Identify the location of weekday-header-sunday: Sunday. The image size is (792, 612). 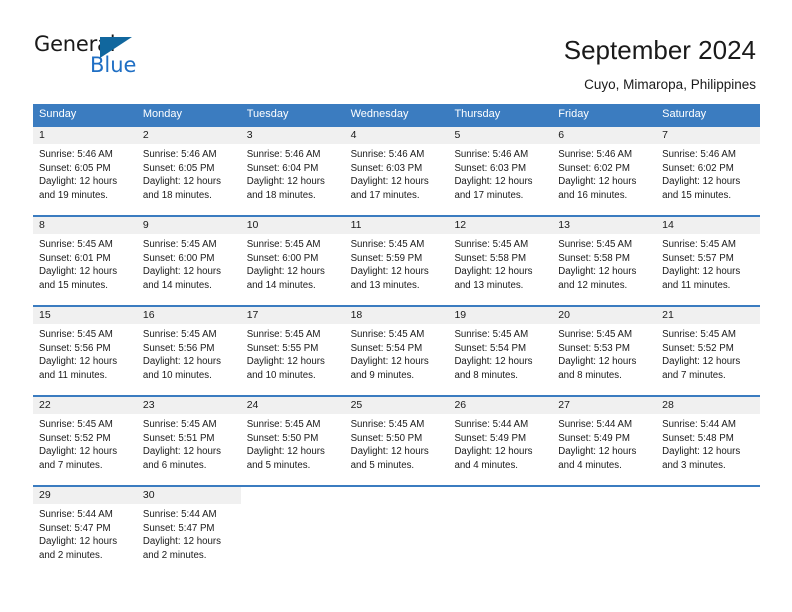
(58, 114).